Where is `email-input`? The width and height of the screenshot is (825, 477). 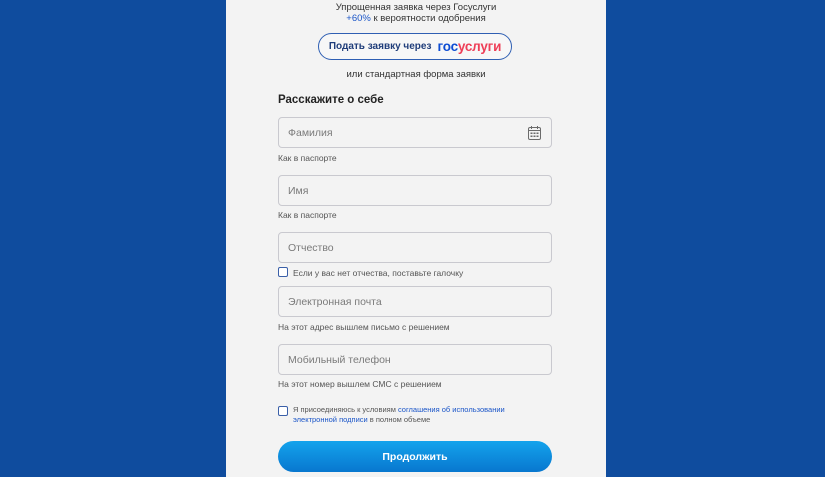 email-input is located at coordinates (415, 301).